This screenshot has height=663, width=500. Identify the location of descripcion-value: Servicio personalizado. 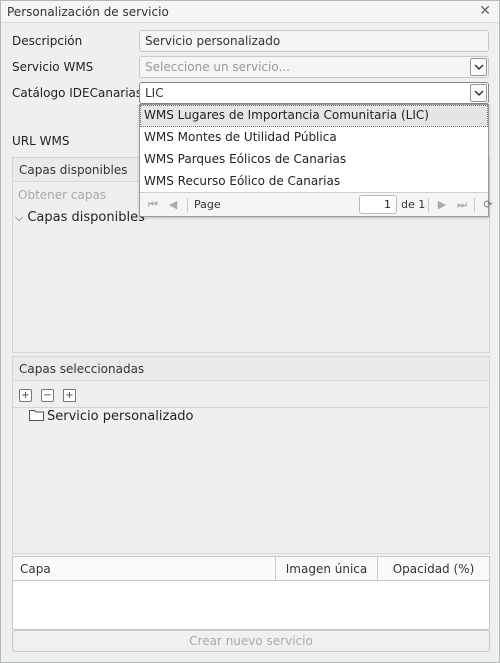
(213, 41).